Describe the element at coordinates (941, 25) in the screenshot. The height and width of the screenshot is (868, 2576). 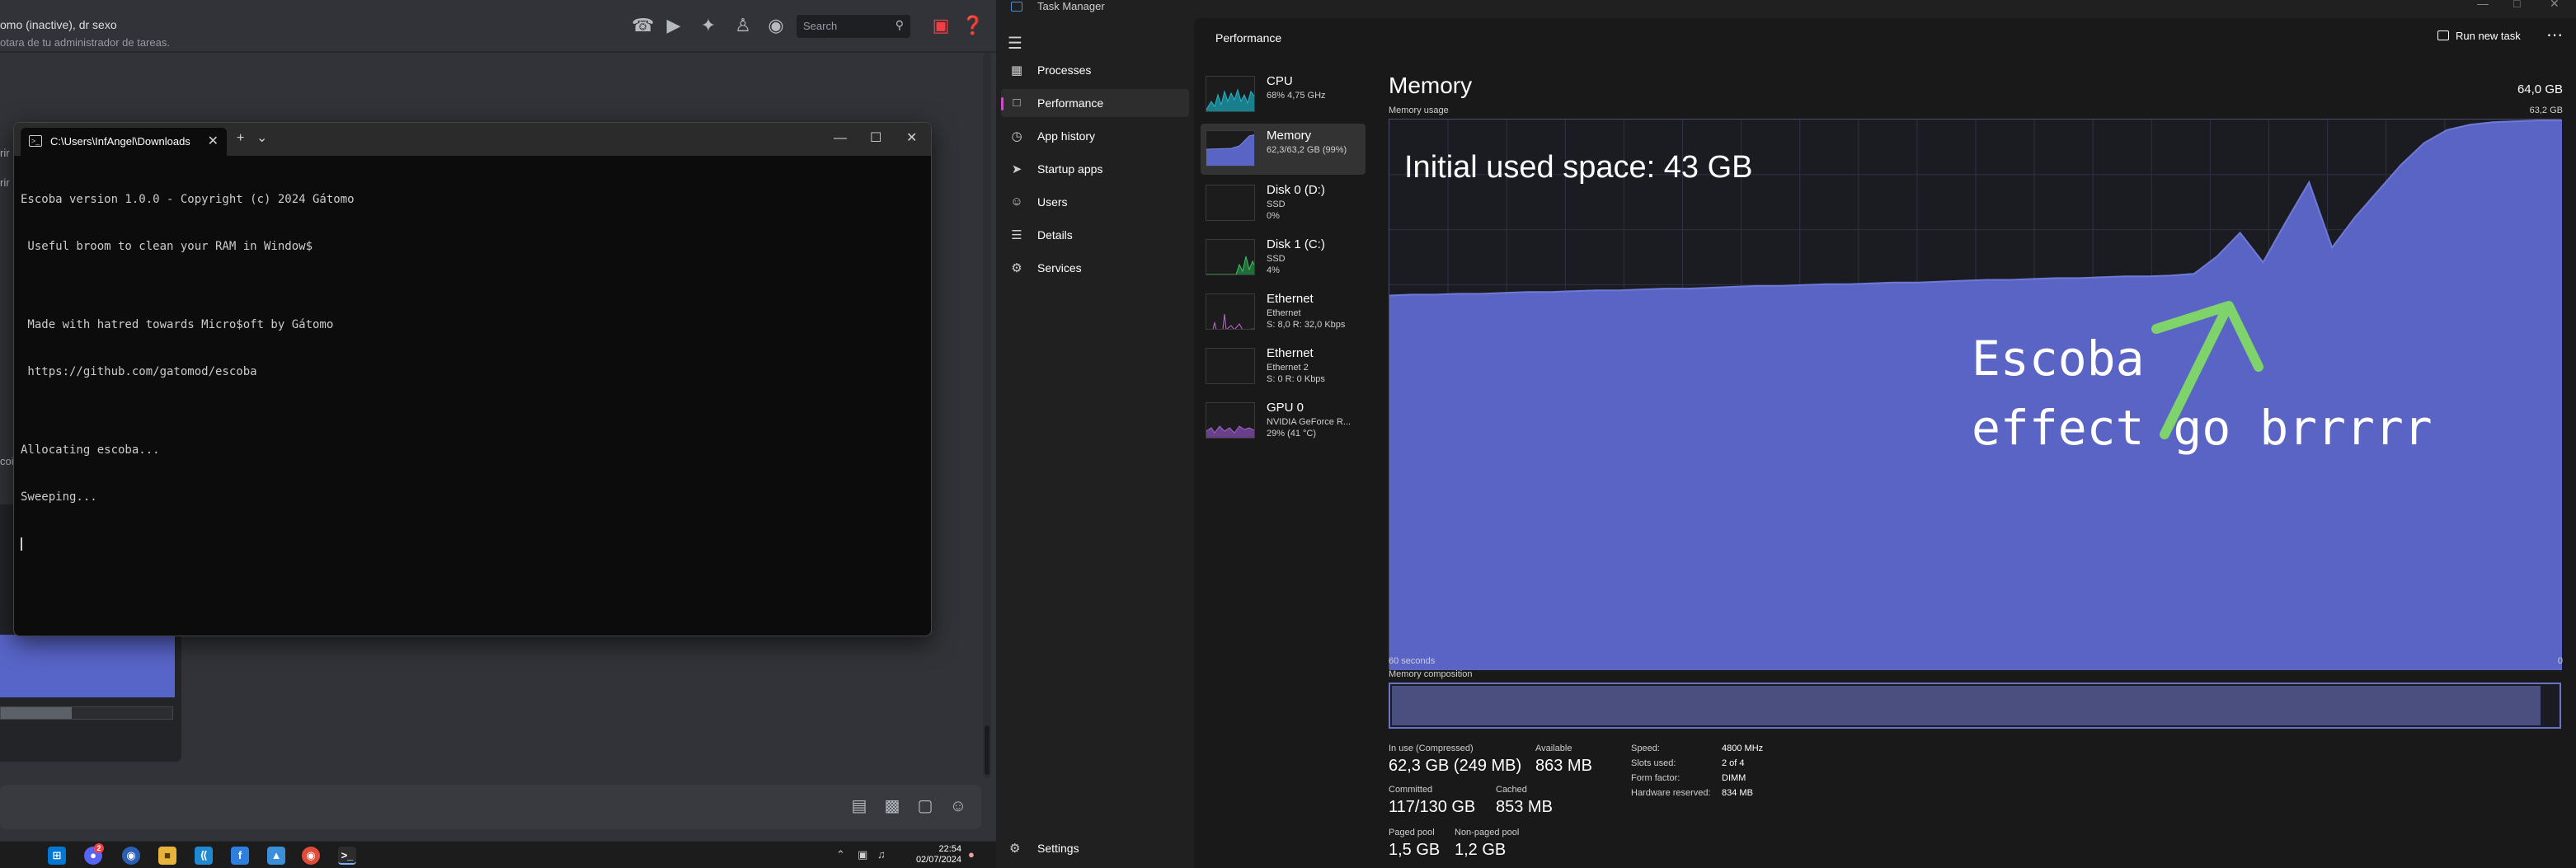
I see `inbox-icon: ▣` at that location.